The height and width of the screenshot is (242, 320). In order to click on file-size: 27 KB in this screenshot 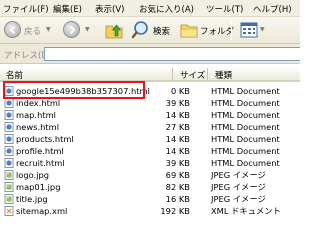, I will do `click(177, 127)`.